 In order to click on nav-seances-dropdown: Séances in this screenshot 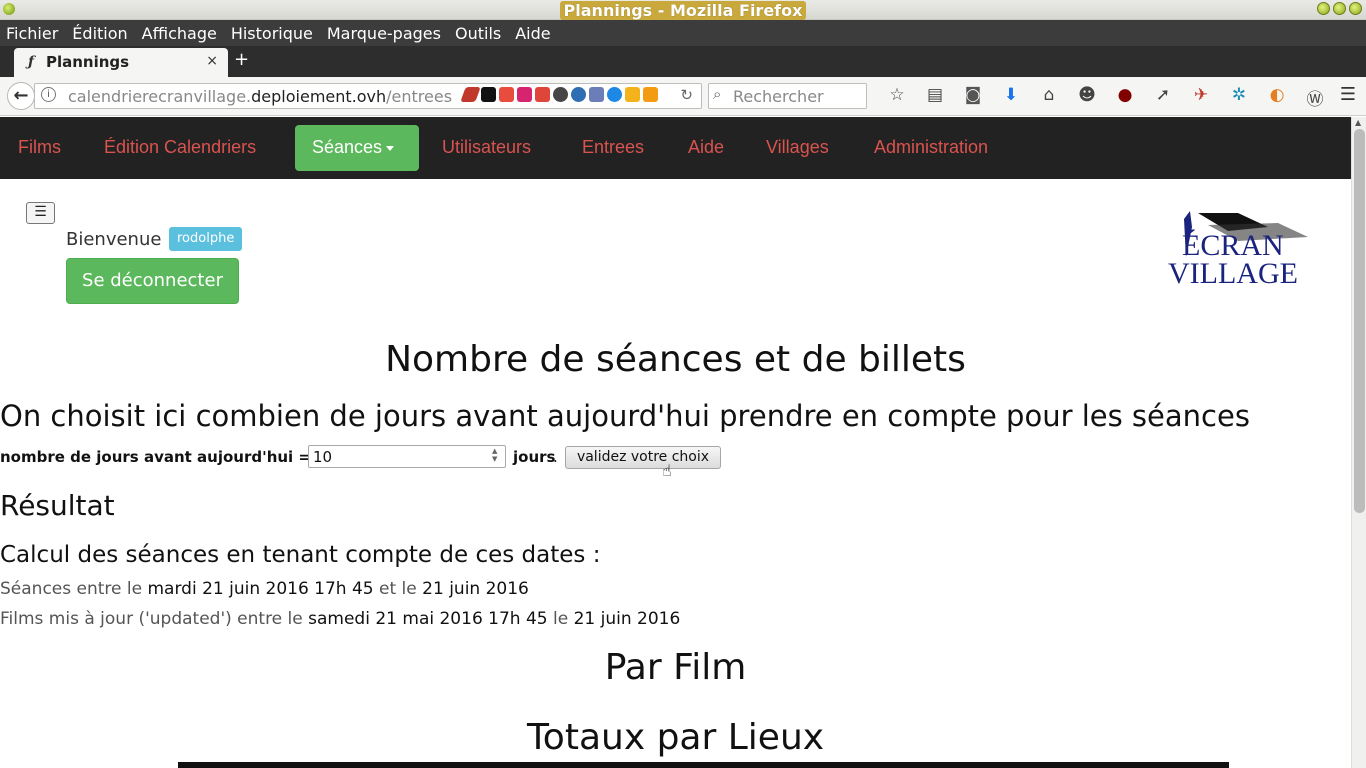, I will do `click(357, 148)`.